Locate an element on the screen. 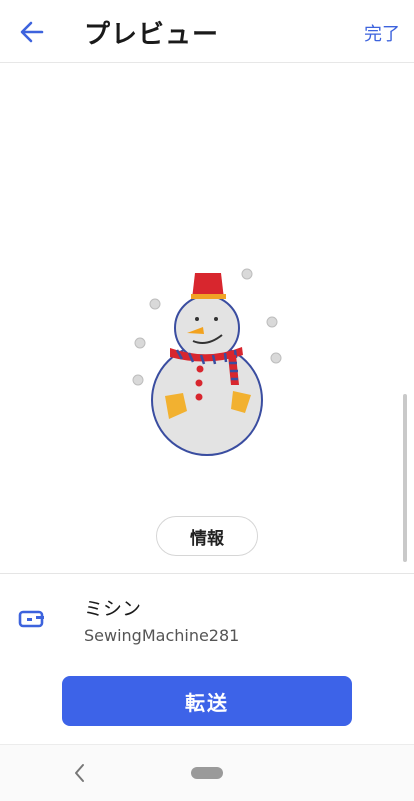 The height and width of the screenshot is (801, 414). done-button: 完了 is located at coordinates (382, 33).